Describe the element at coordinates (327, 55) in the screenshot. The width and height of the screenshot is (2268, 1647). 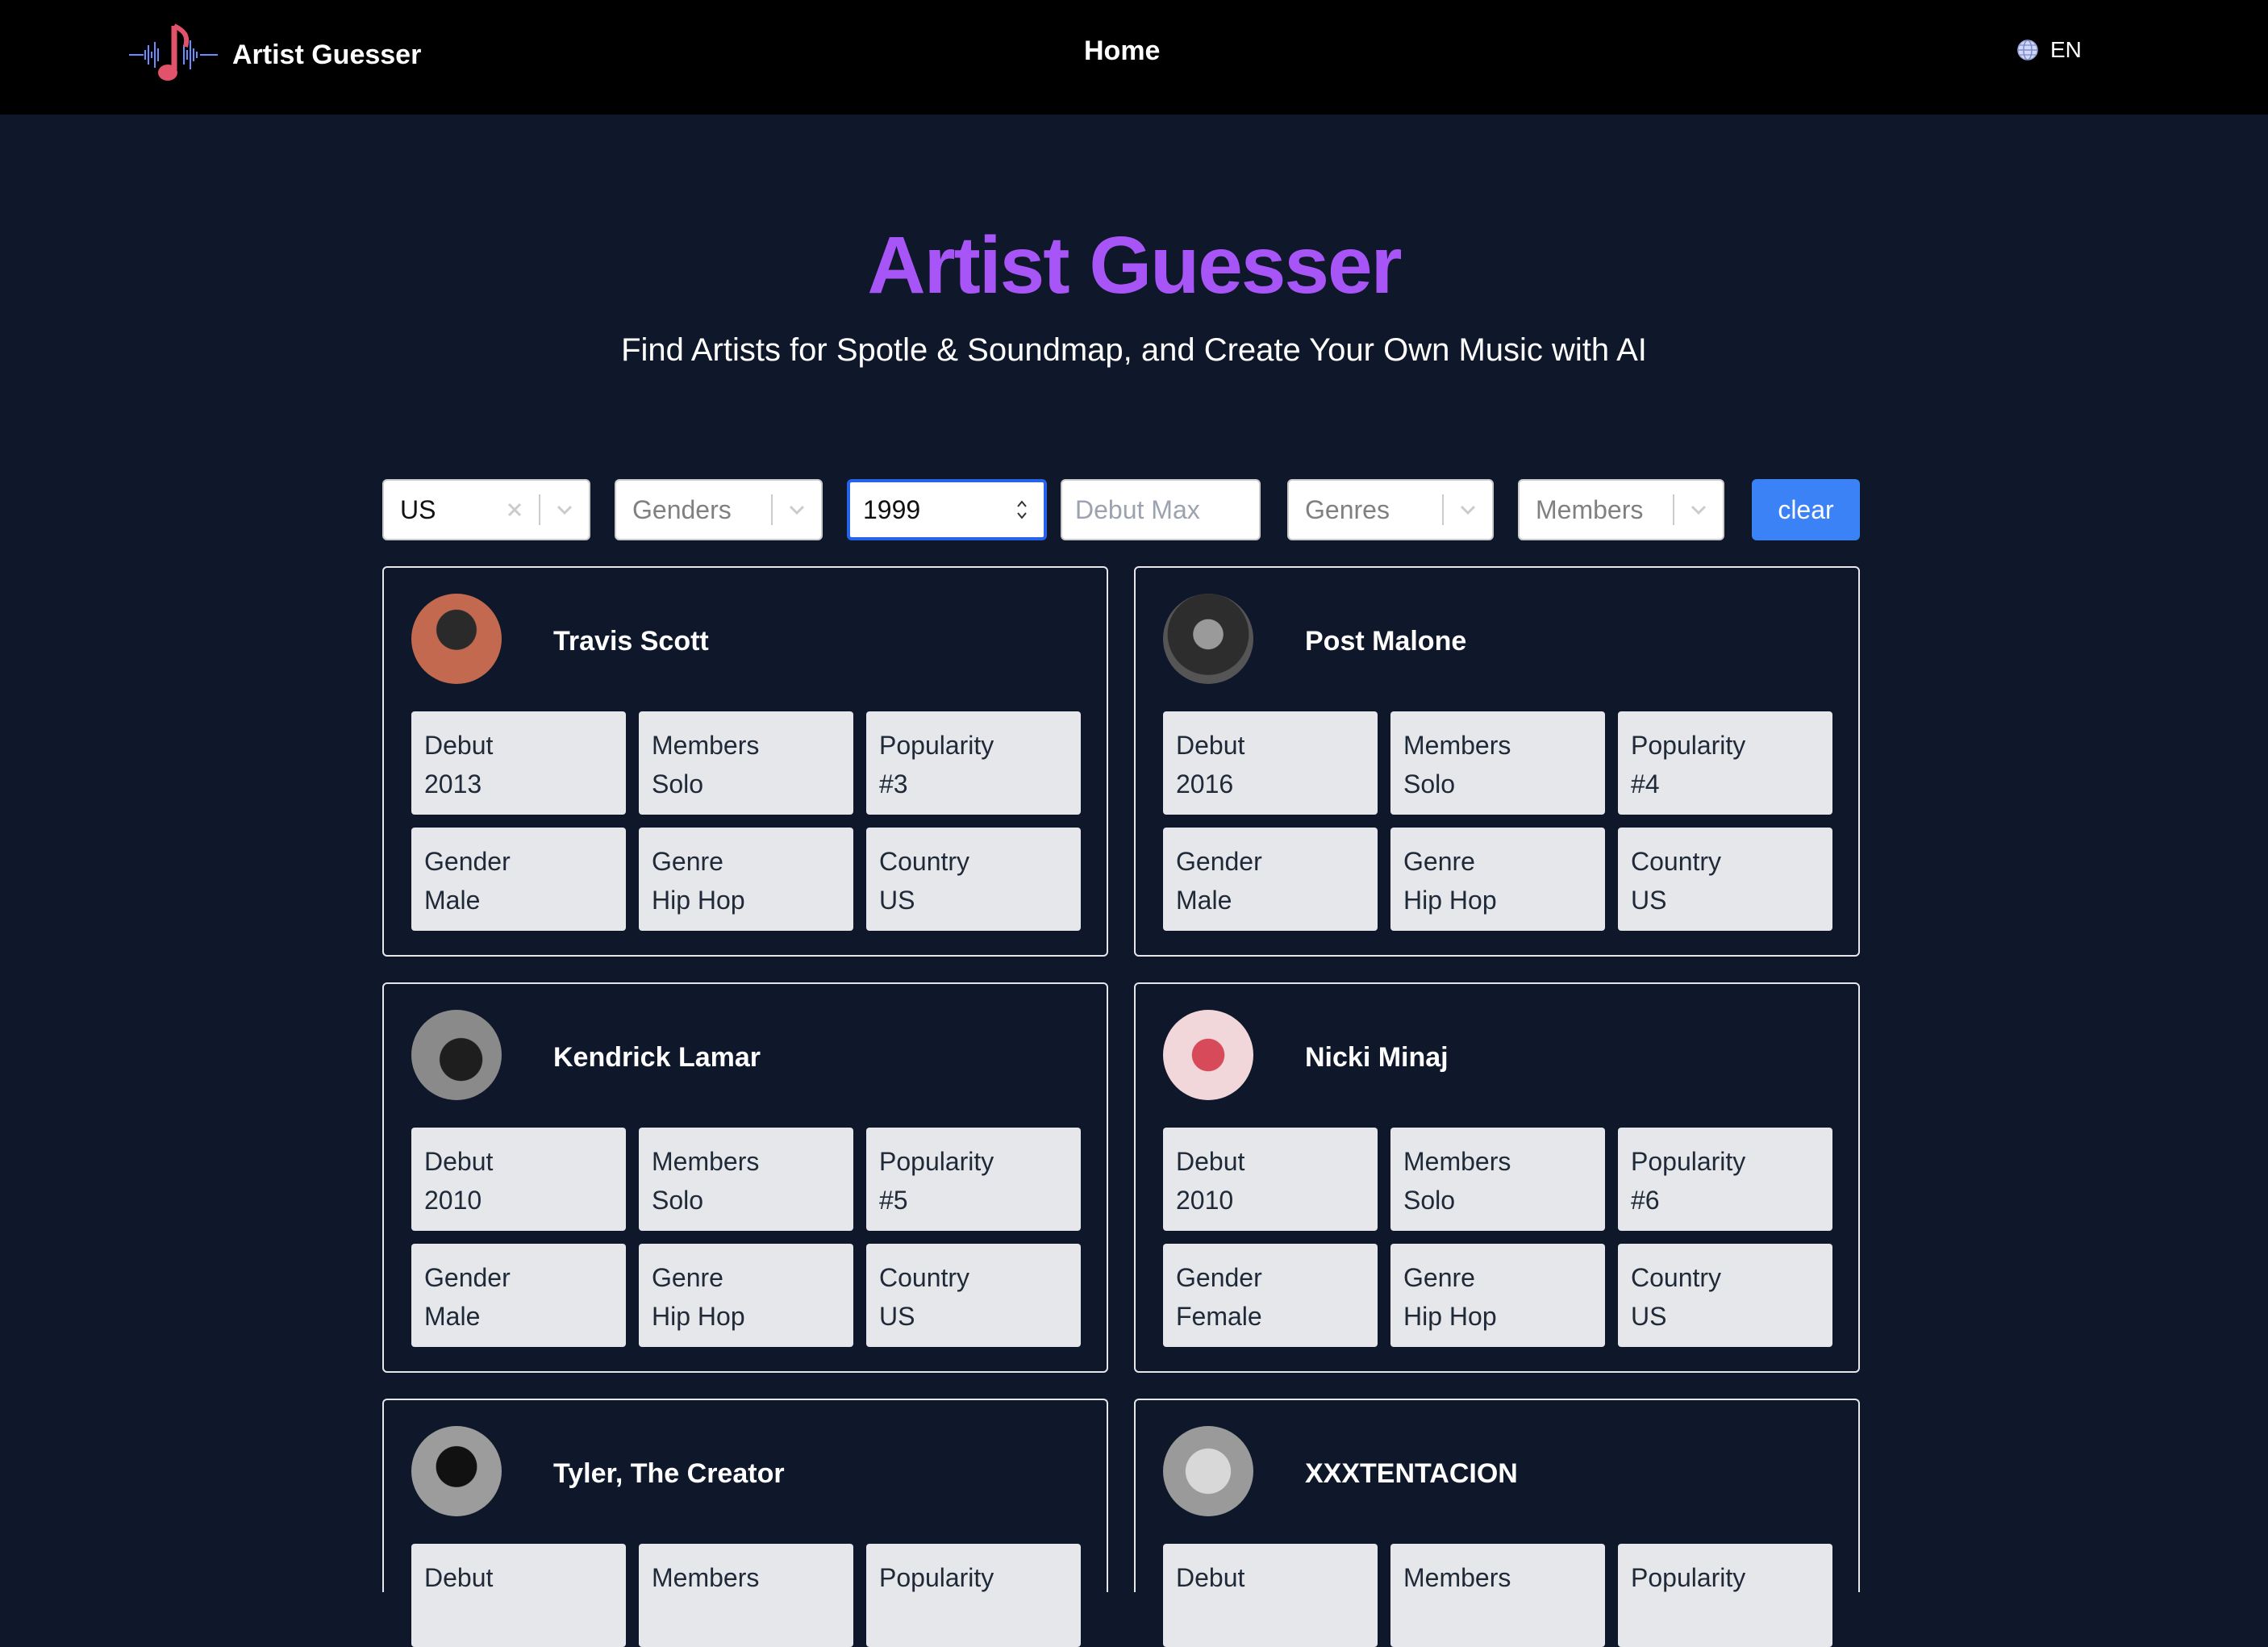
I see `brand-name: Artist Guesser` at that location.